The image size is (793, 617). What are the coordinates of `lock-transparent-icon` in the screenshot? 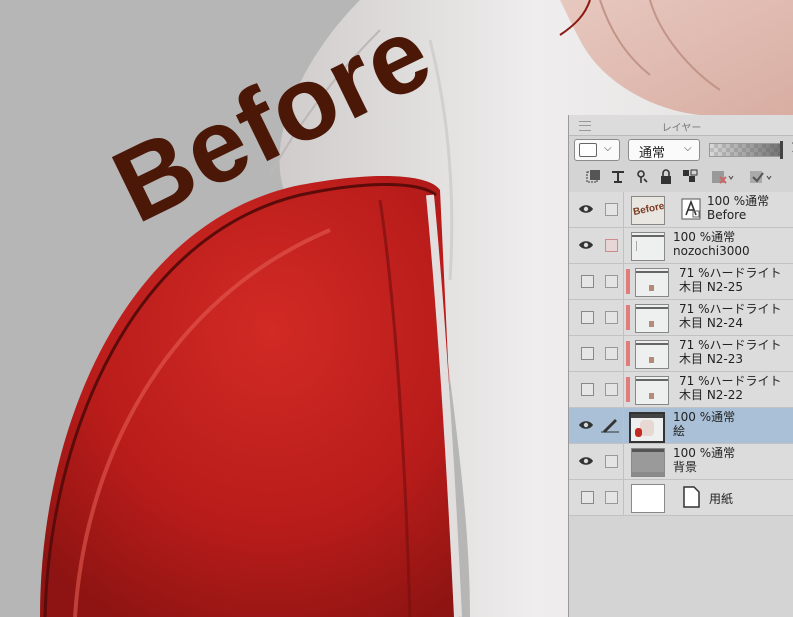 It's located at (690, 177).